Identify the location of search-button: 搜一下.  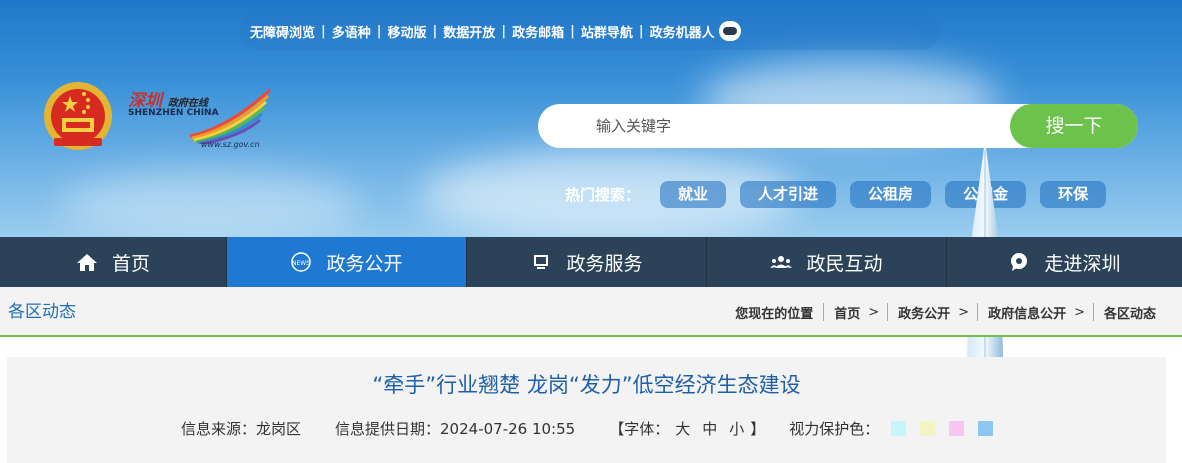
(1074, 126).